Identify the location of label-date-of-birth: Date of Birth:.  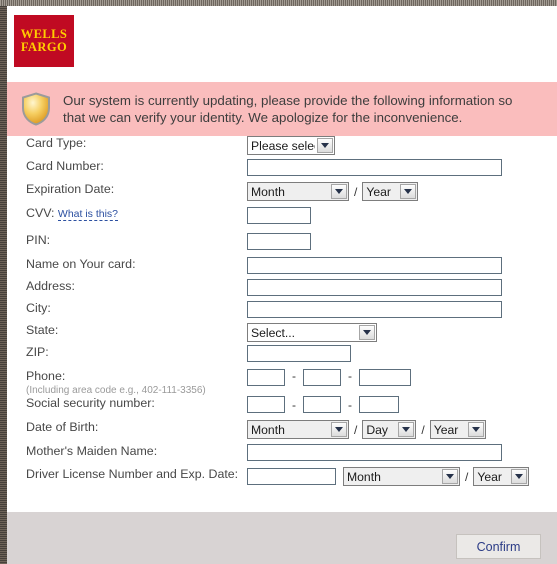
(62, 427).